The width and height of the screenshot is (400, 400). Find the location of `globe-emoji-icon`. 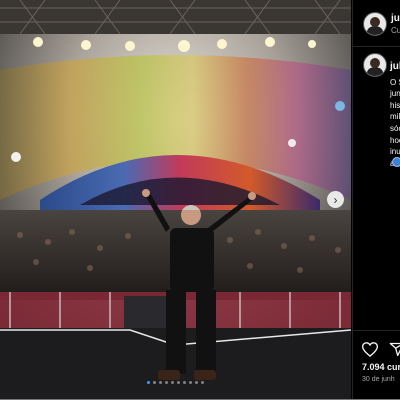

globe-emoji-icon is located at coordinates (396, 162).